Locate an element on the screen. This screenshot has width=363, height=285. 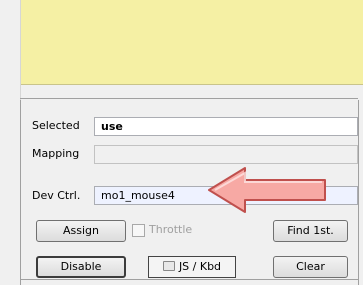
group-left-border is located at coordinates (20, 192).